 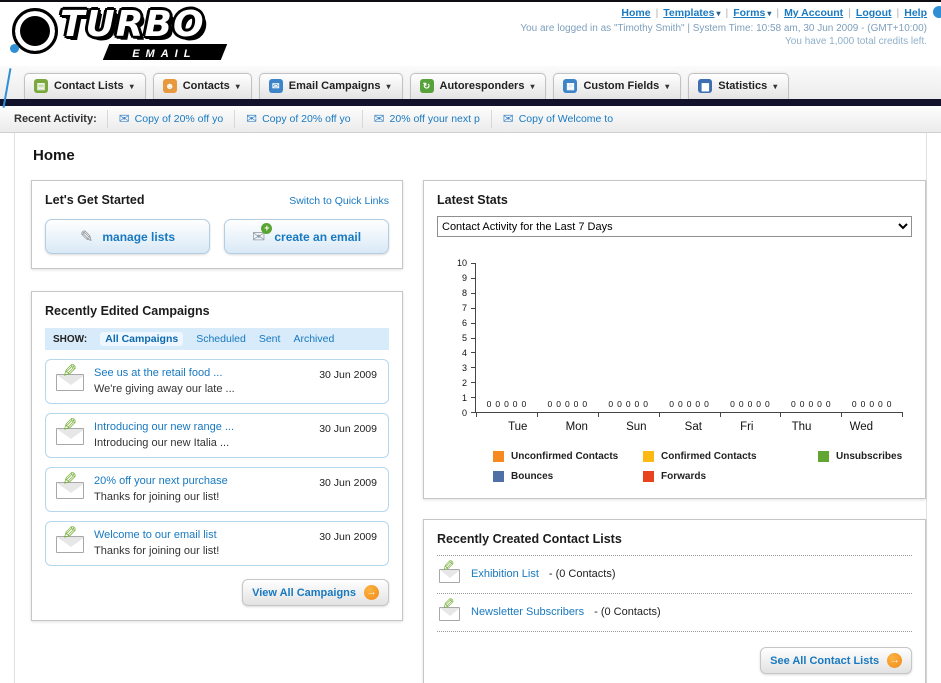 I want to click on switch-quick-links-link: Switch to Quick Links, so click(x=339, y=201).